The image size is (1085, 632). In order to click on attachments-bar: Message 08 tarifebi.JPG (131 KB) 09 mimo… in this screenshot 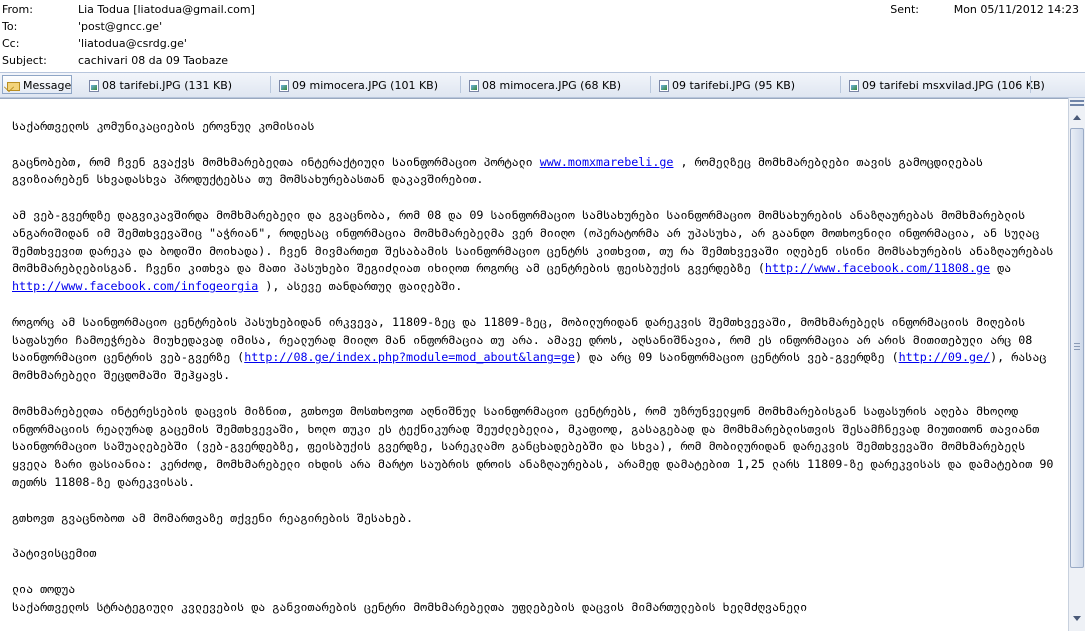, I will do `click(542, 85)`.